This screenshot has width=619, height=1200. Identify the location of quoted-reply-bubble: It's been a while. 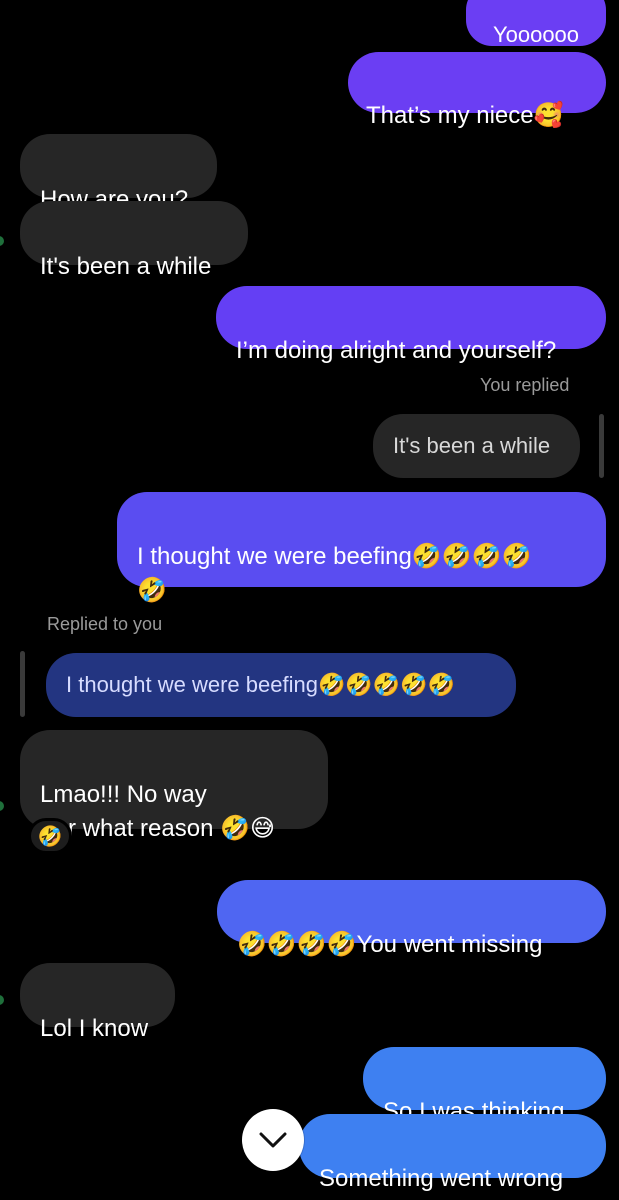
(476, 446).